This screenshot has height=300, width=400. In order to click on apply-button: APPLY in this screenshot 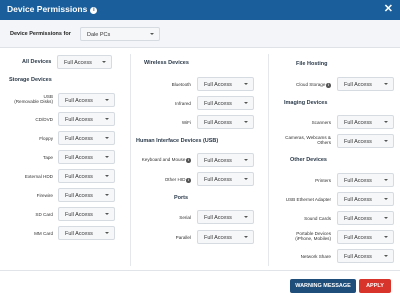, I will do `click(375, 286)`.